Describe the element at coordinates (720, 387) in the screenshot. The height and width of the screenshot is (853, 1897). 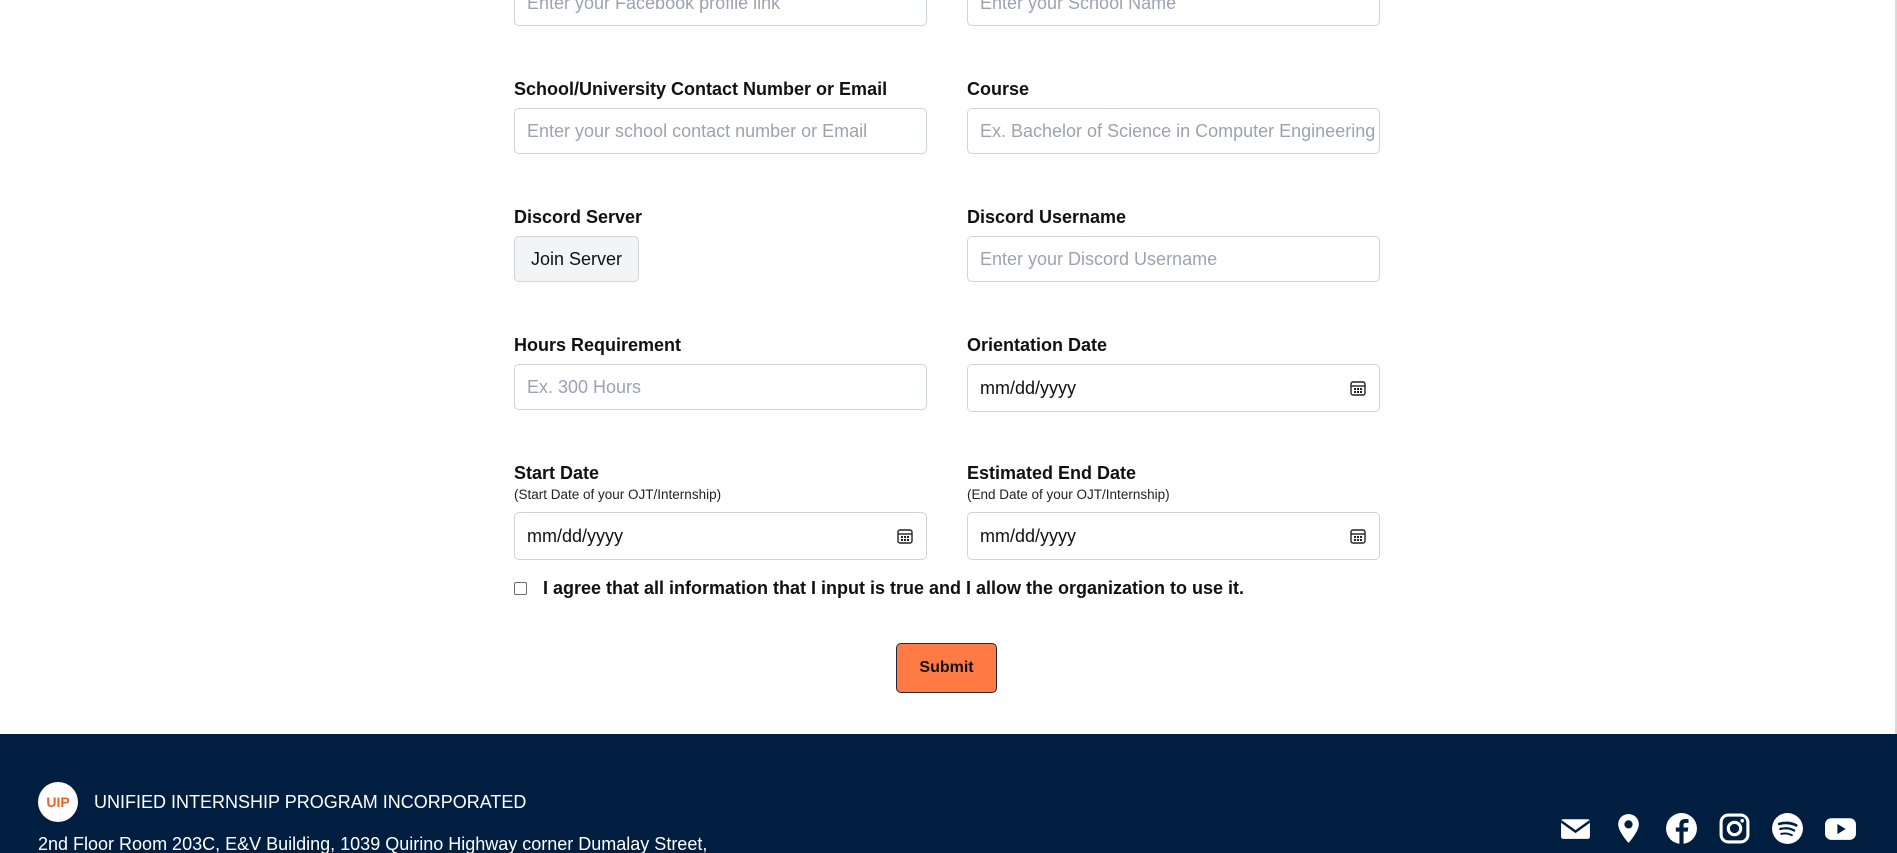
I see `hours-input: Ex. 300 Hours` at that location.